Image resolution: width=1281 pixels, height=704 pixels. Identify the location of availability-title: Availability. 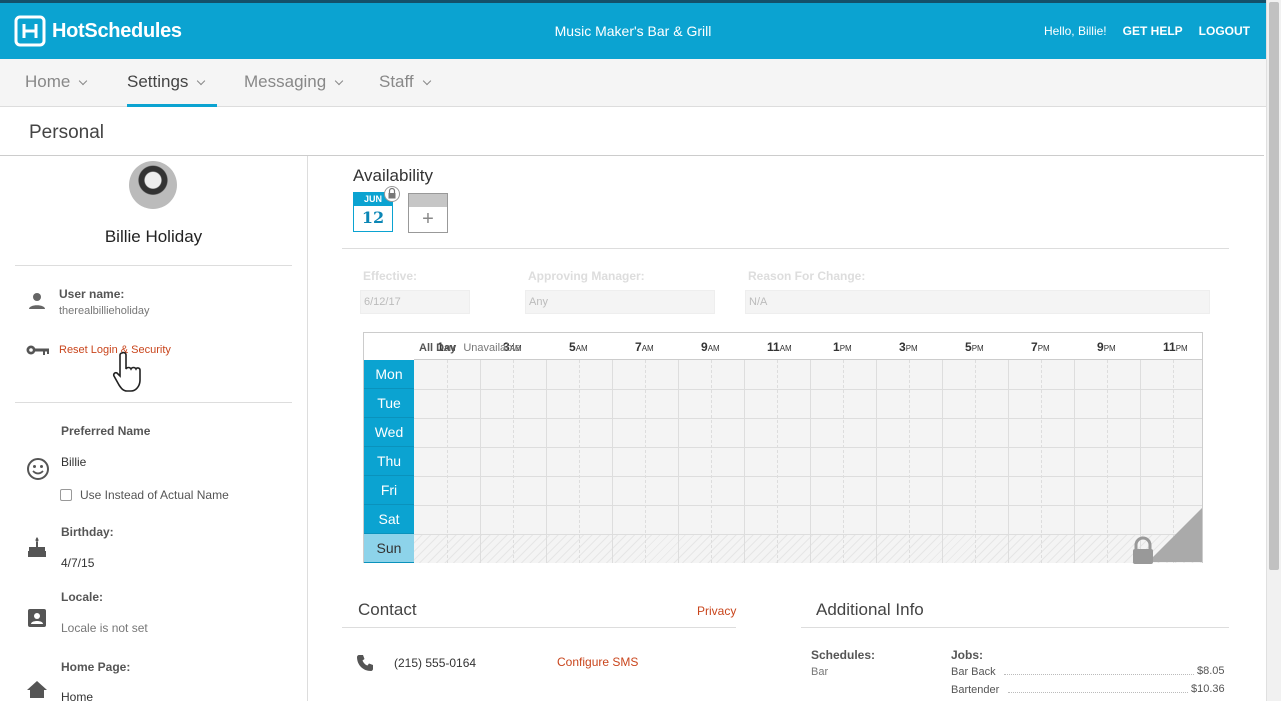
(393, 175).